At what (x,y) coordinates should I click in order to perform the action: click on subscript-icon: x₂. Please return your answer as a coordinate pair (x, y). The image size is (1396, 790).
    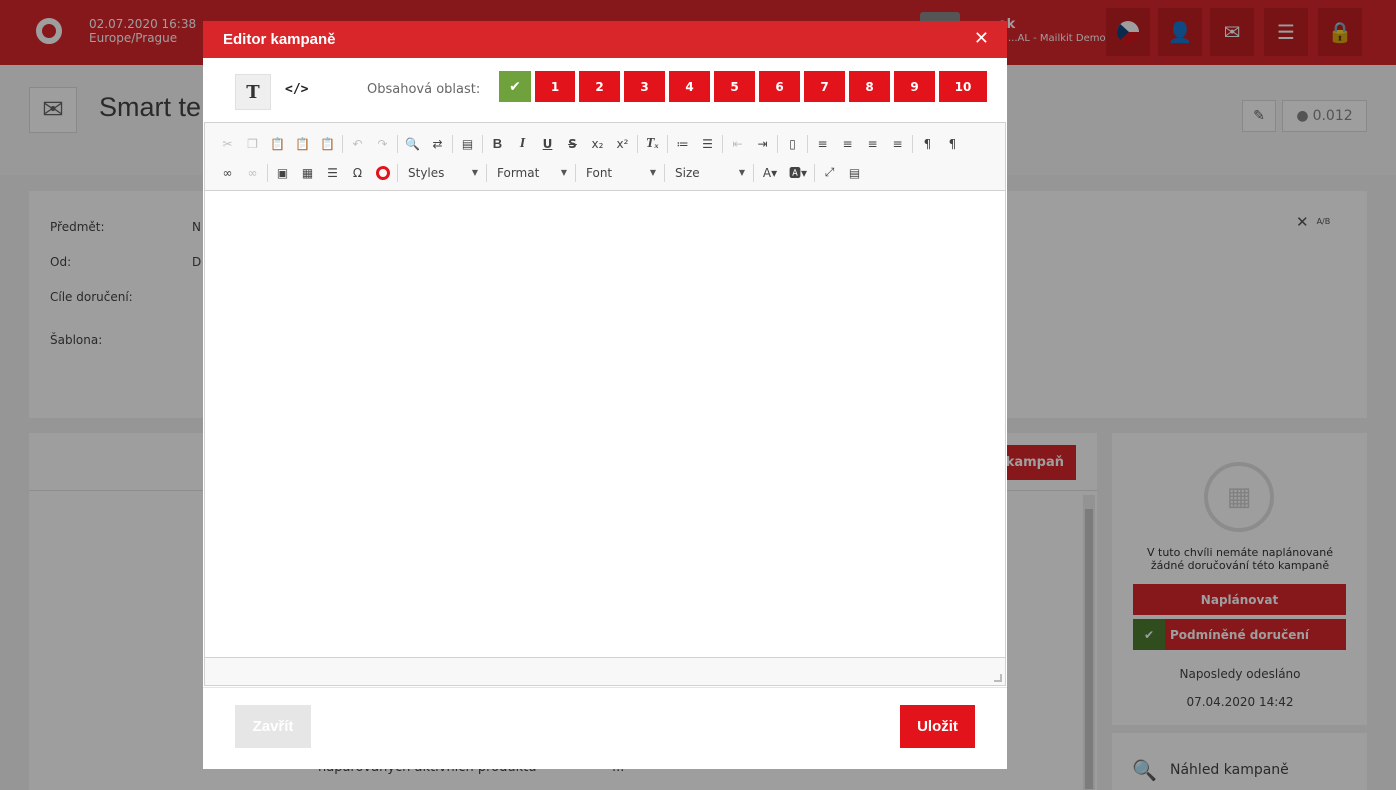
    Looking at the image, I should click on (597, 144).